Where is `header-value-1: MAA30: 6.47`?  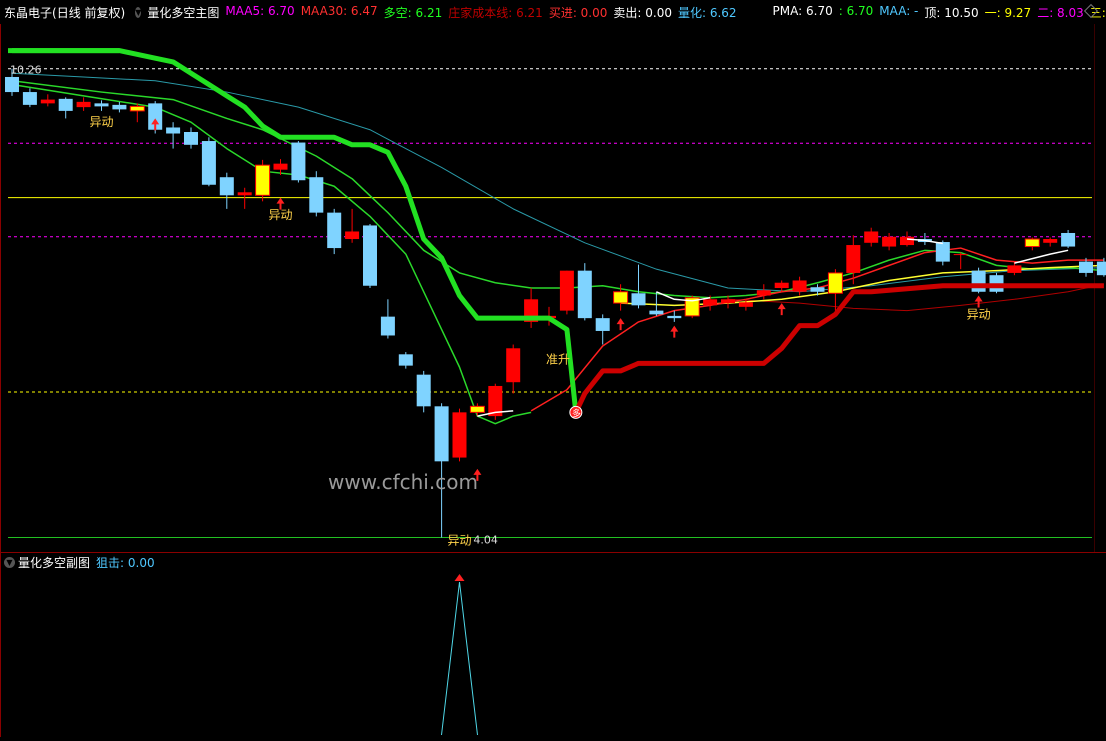
header-value-1: MAA30: 6.47 is located at coordinates (339, 10).